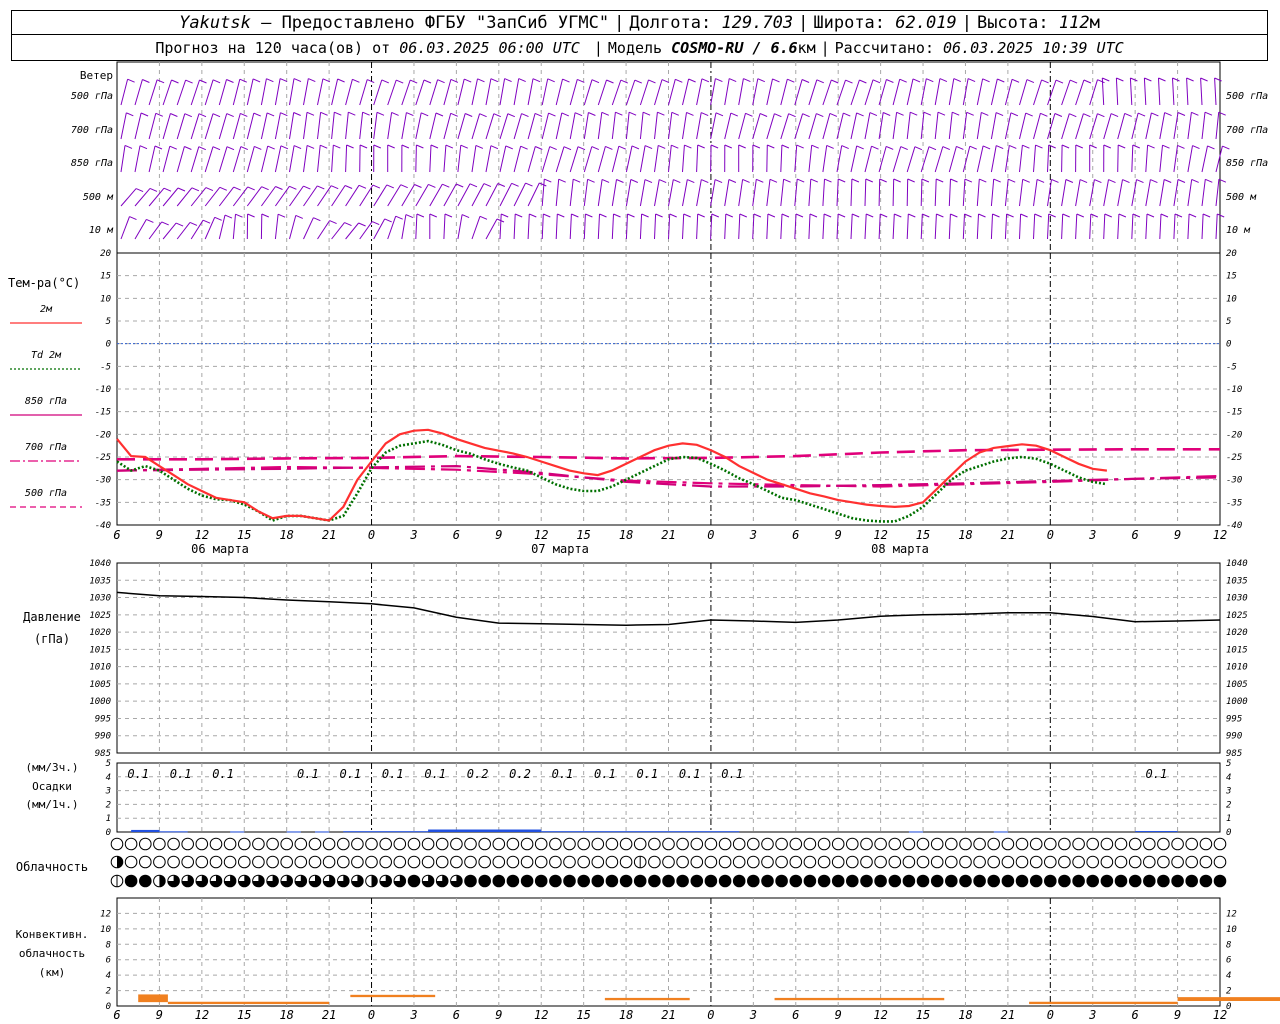 The height and width of the screenshot is (1024, 1280). What do you see at coordinates (1247, 130) in the screenshot?
I see `wind-level-right: 700 гПа` at bounding box center [1247, 130].